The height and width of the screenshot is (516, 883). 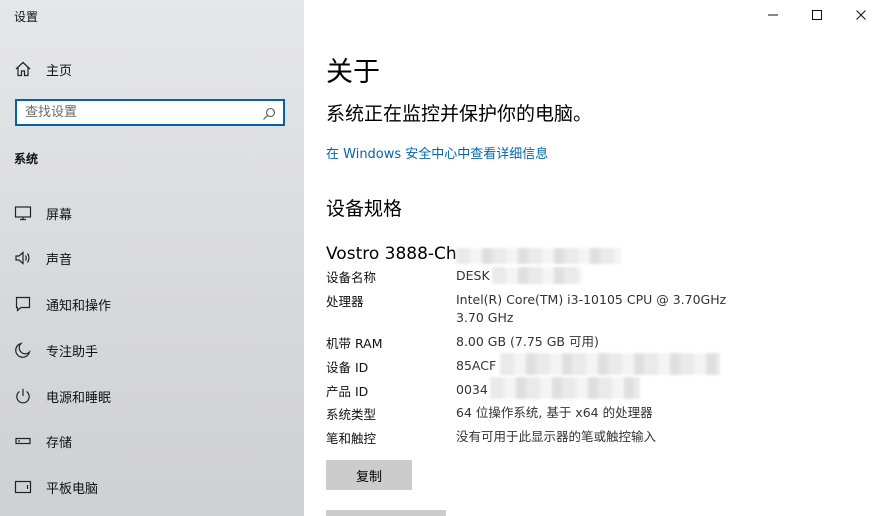 I want to click on sidebar-item-focus-assist: 专注助手, so click(x=152, y=350).